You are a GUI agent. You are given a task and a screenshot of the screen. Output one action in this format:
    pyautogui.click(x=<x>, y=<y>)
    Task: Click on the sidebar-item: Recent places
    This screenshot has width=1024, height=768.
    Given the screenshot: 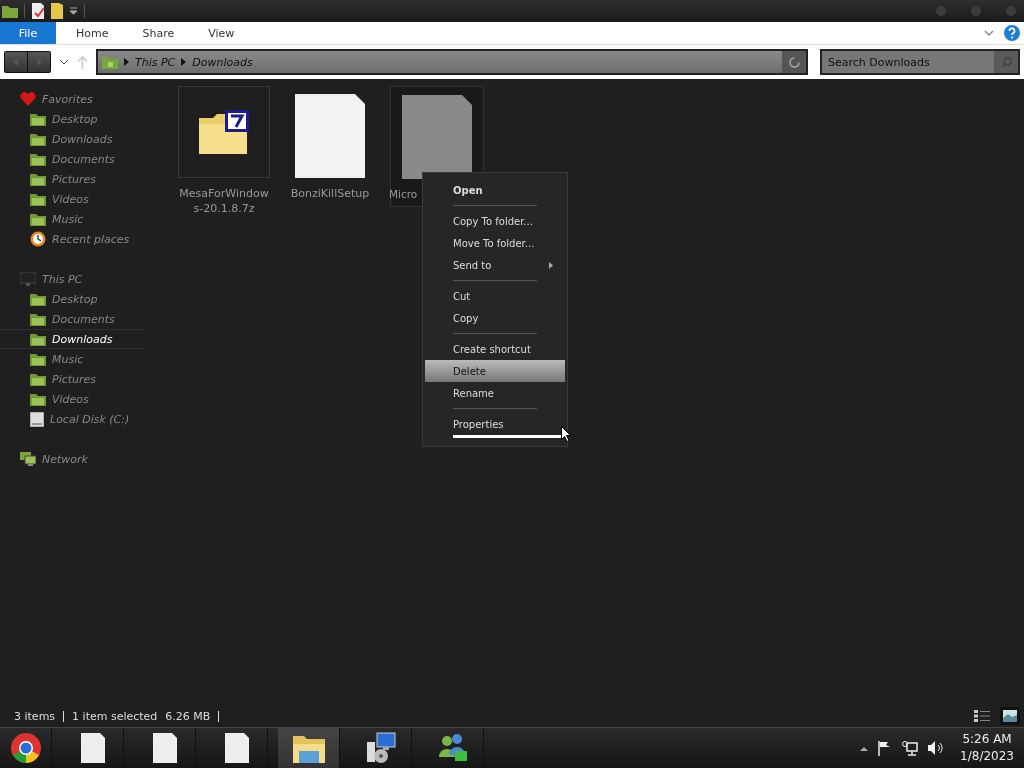 What is the action you would take?
    pyautogui.click(x=80, y=239)
    